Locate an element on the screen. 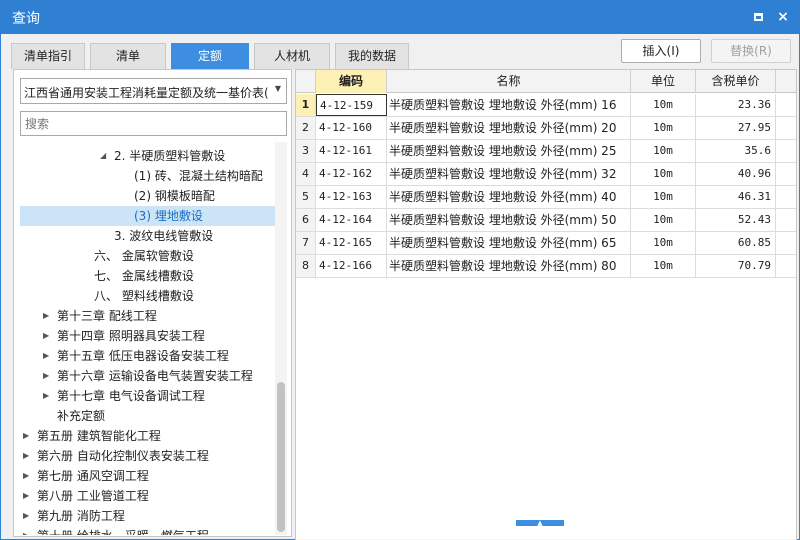 This screenshot has width=800, height=540. tab-labor-material-machine: 人材机 is located at coordinates (292, 56).